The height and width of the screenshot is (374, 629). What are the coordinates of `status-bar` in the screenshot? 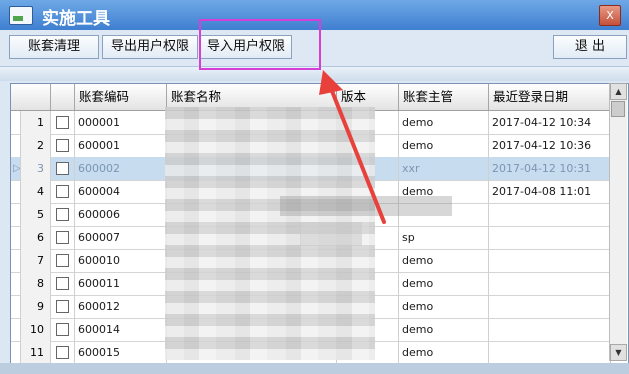 It's located at (314, 368).